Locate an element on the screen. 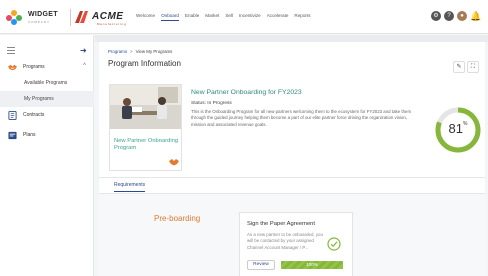 This screenshot has width=488, height=276. page-title: Program Information is located at coordinates (144, 63).